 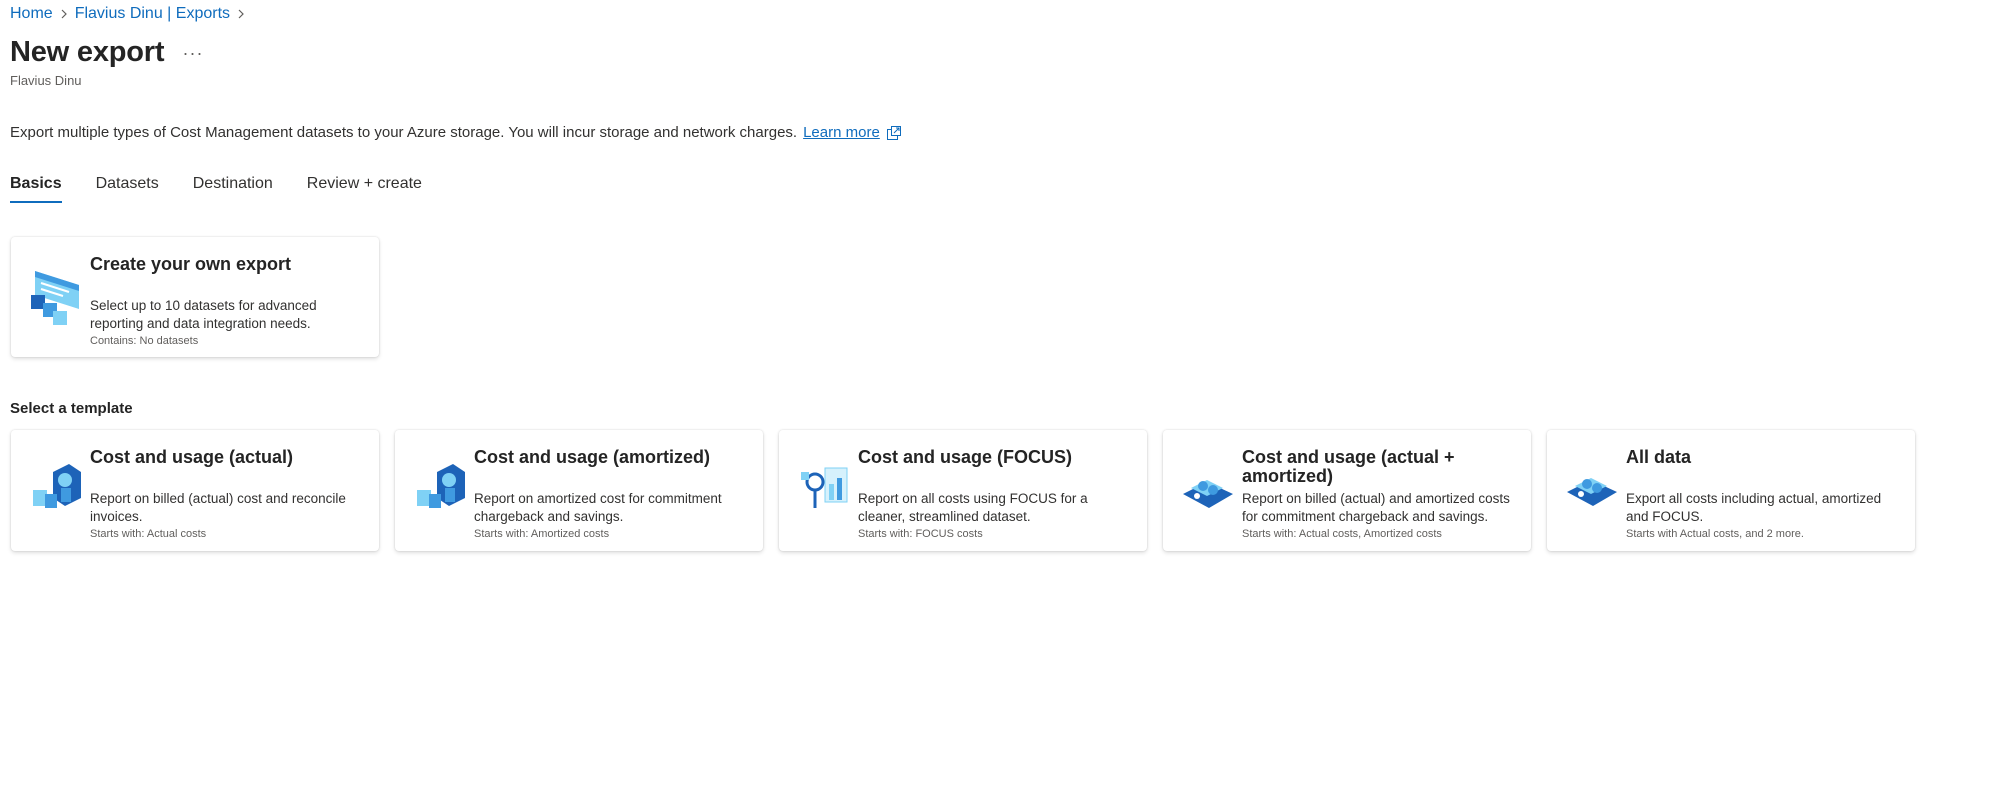 I want to click on card-title: All data, so click(x=1659, y=457).